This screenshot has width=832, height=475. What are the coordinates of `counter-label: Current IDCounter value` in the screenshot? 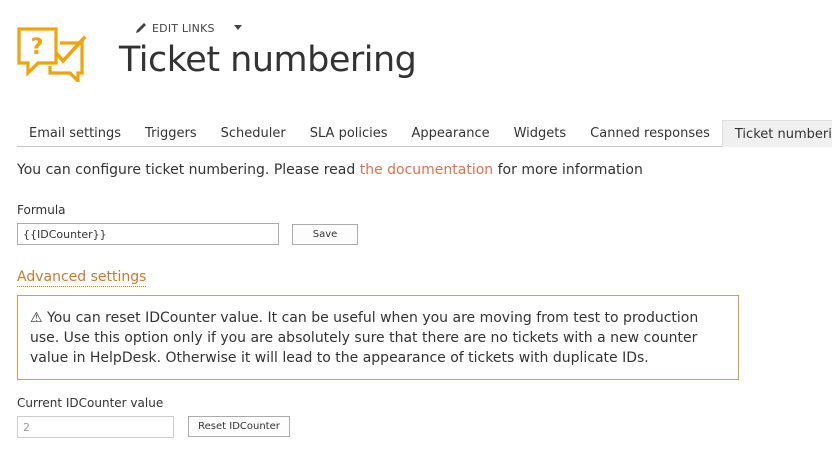 It's located at (90, 403).